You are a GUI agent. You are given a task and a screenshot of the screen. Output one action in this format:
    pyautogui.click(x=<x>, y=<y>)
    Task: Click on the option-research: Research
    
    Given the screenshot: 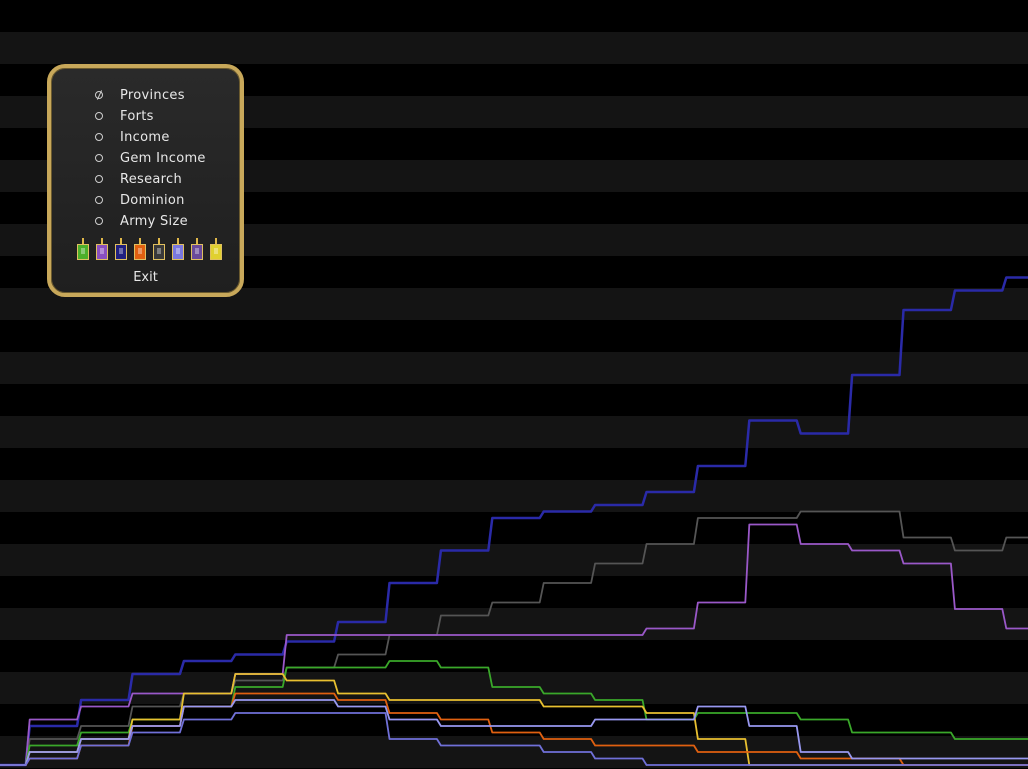 What is the action you would take?
    pyautogui.click(x=138, y=179)
    